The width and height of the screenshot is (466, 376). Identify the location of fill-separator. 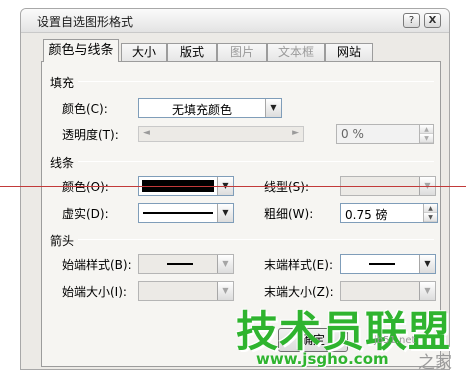
(256, 81).